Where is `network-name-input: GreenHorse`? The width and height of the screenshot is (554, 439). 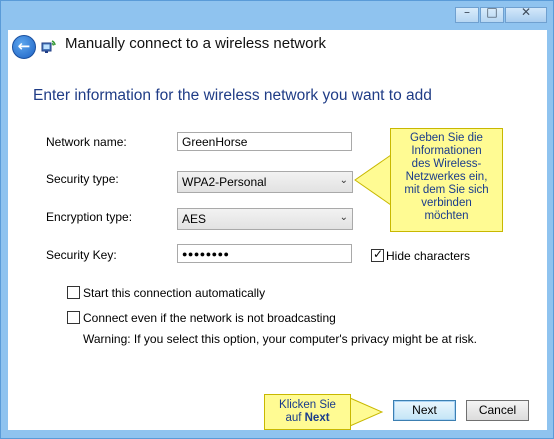
network-name-input: GreenHorse is located at coordinates (264, 141).